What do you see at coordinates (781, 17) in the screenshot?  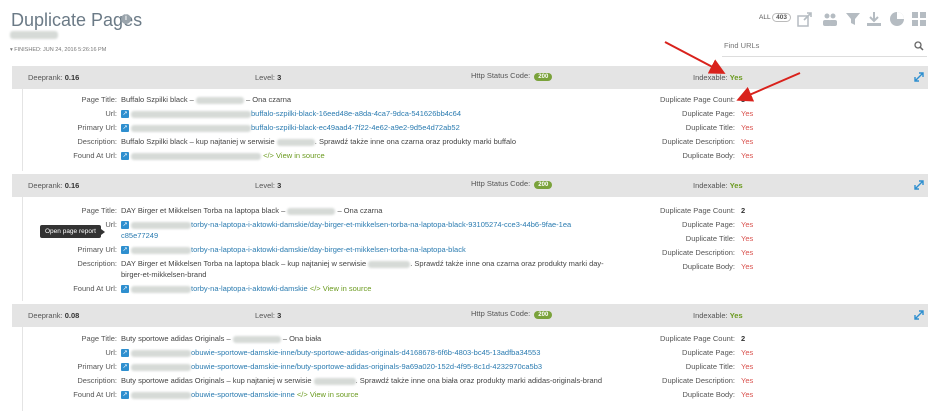 I see `all-count: 403` at bounding box center [781, 17].